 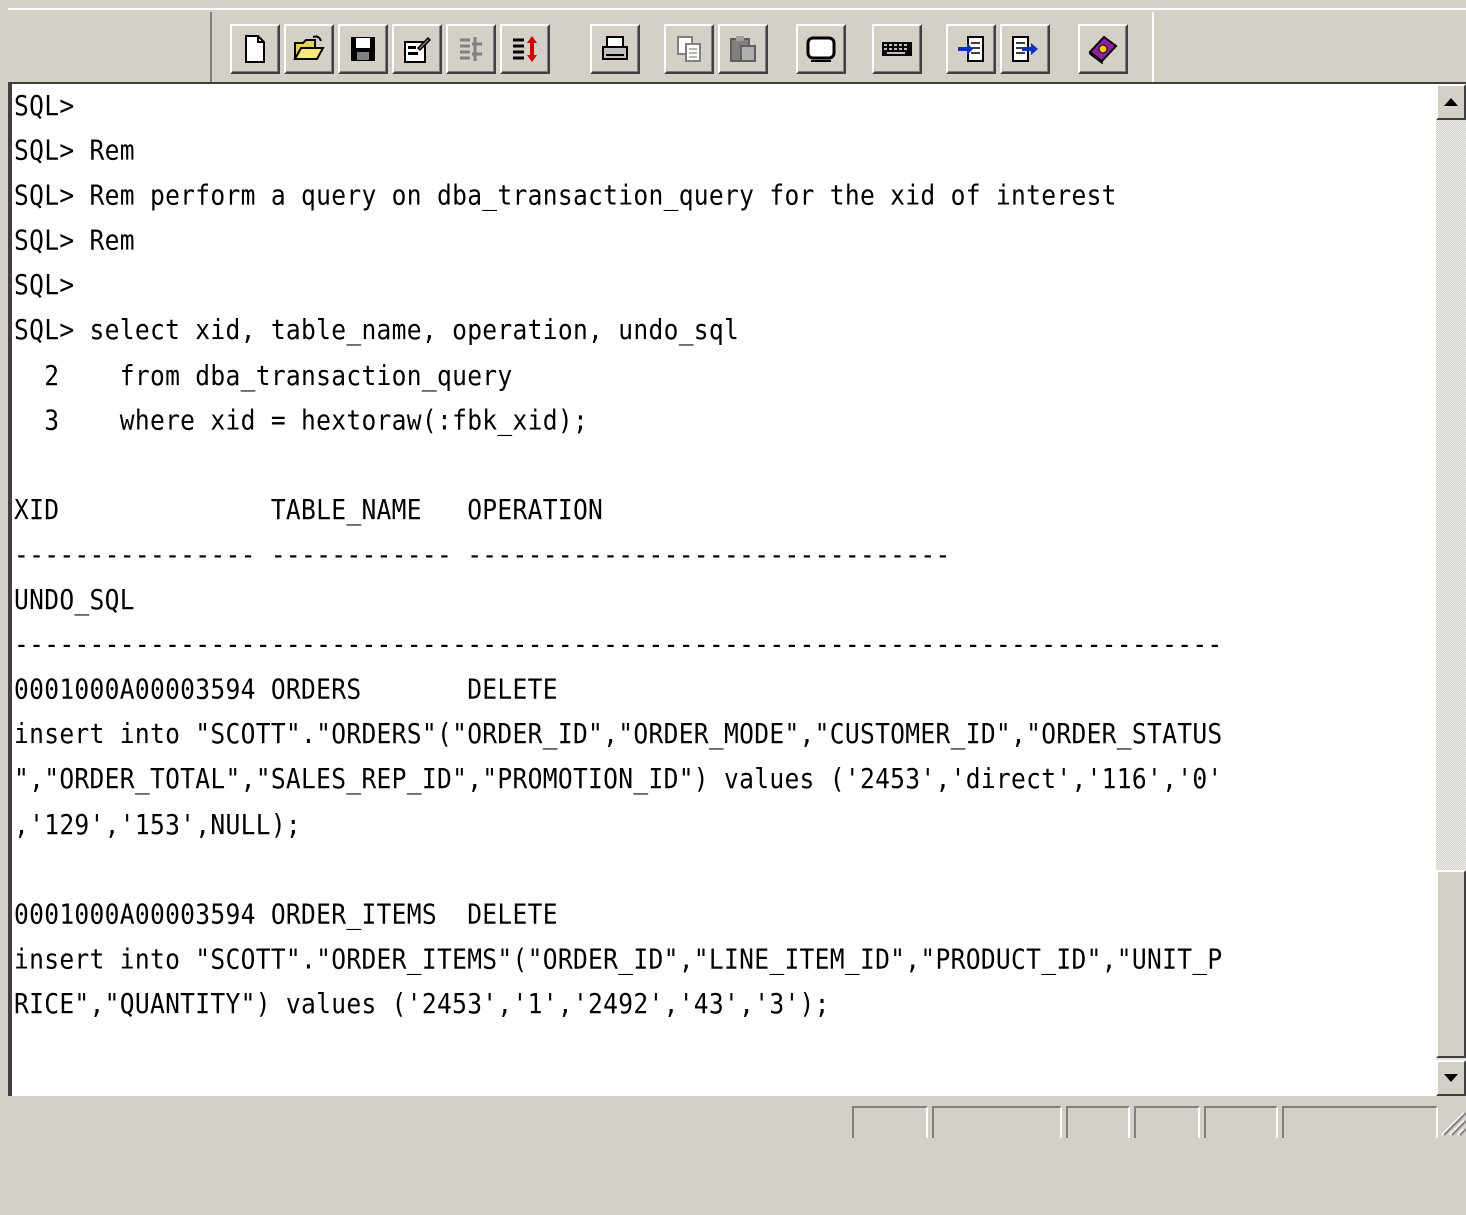 I want to click on keyboard-button, so click(x=897, y=49).